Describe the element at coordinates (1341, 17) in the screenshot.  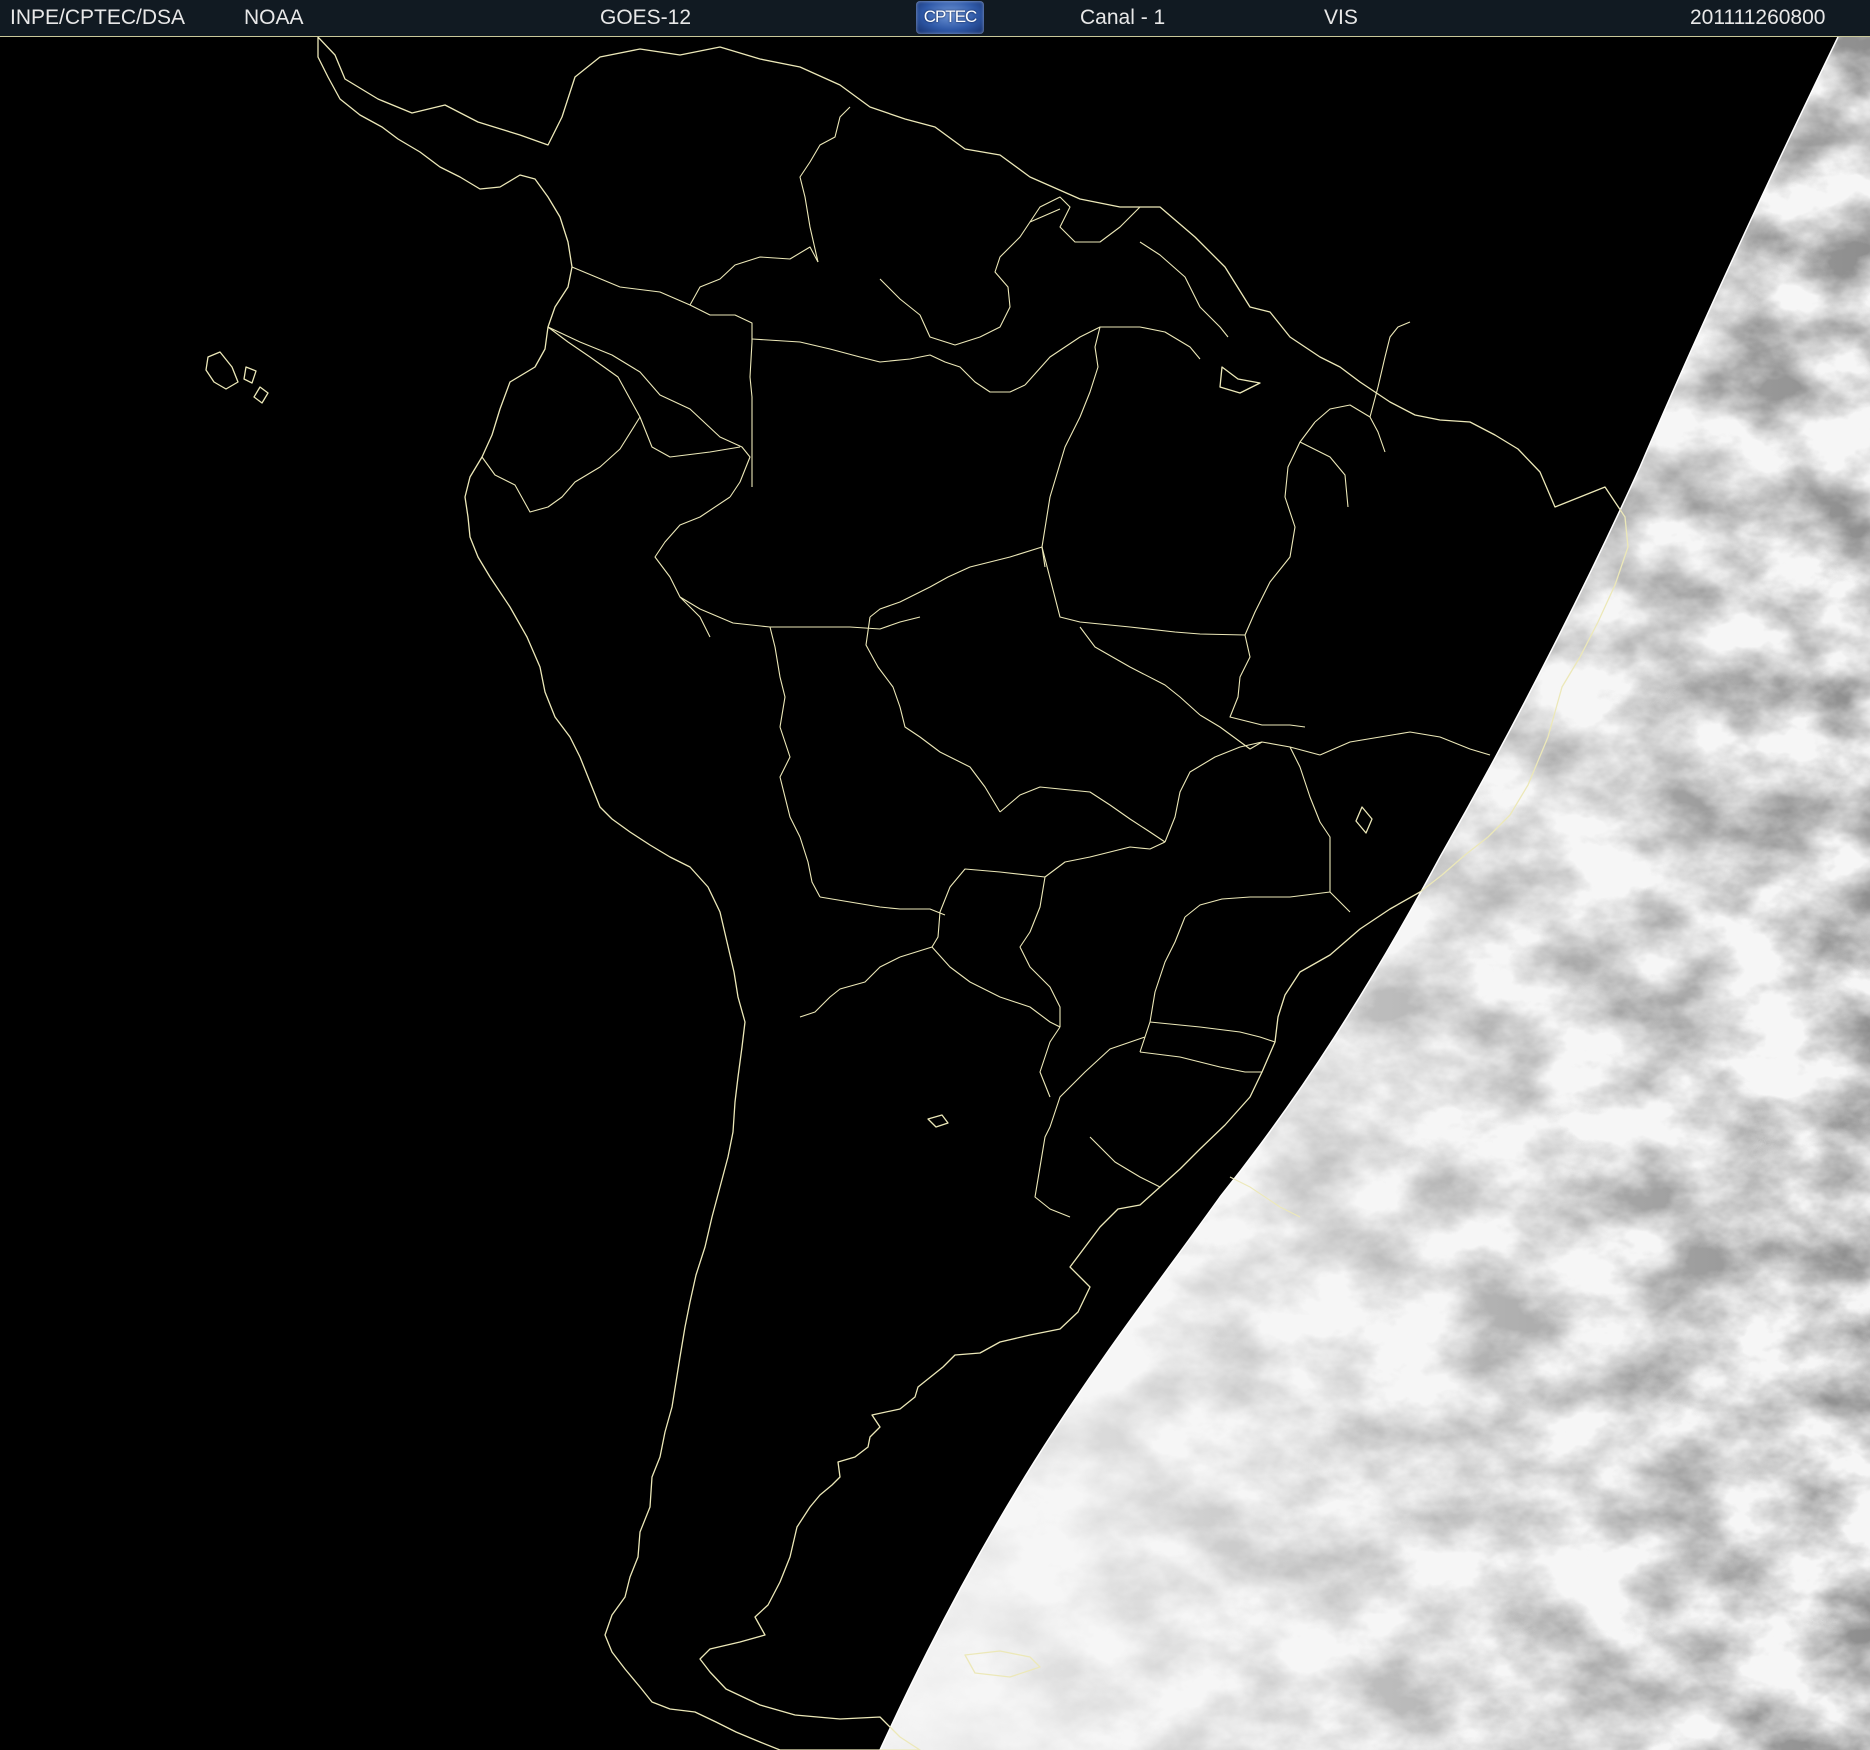
I see `band-label: VIS` at that location.